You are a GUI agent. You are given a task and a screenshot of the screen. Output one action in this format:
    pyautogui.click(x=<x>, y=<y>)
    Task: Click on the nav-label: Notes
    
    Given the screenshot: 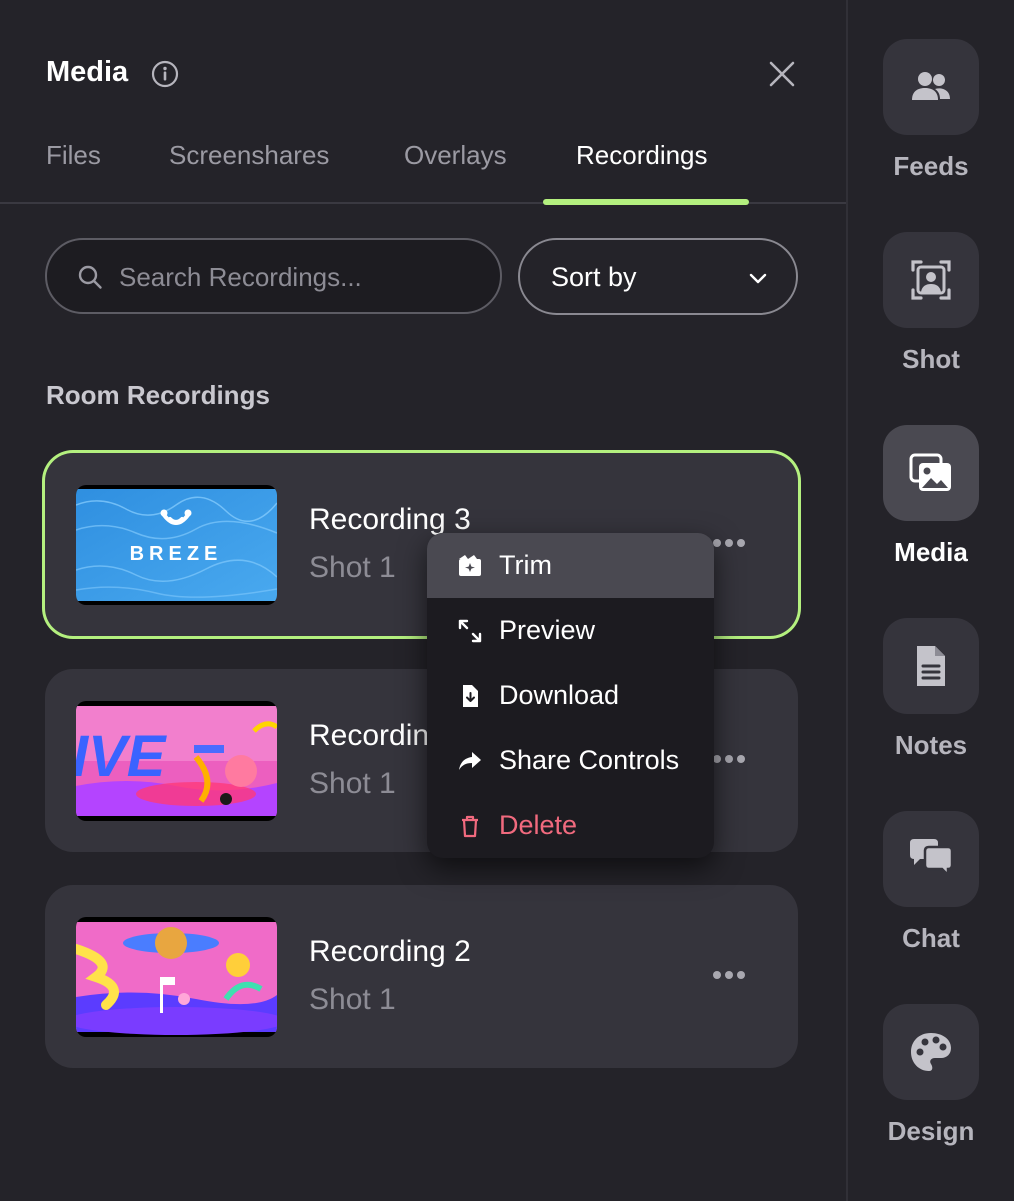 What is the action you would take?
    pyautogui.click(x=931, y=745)
    